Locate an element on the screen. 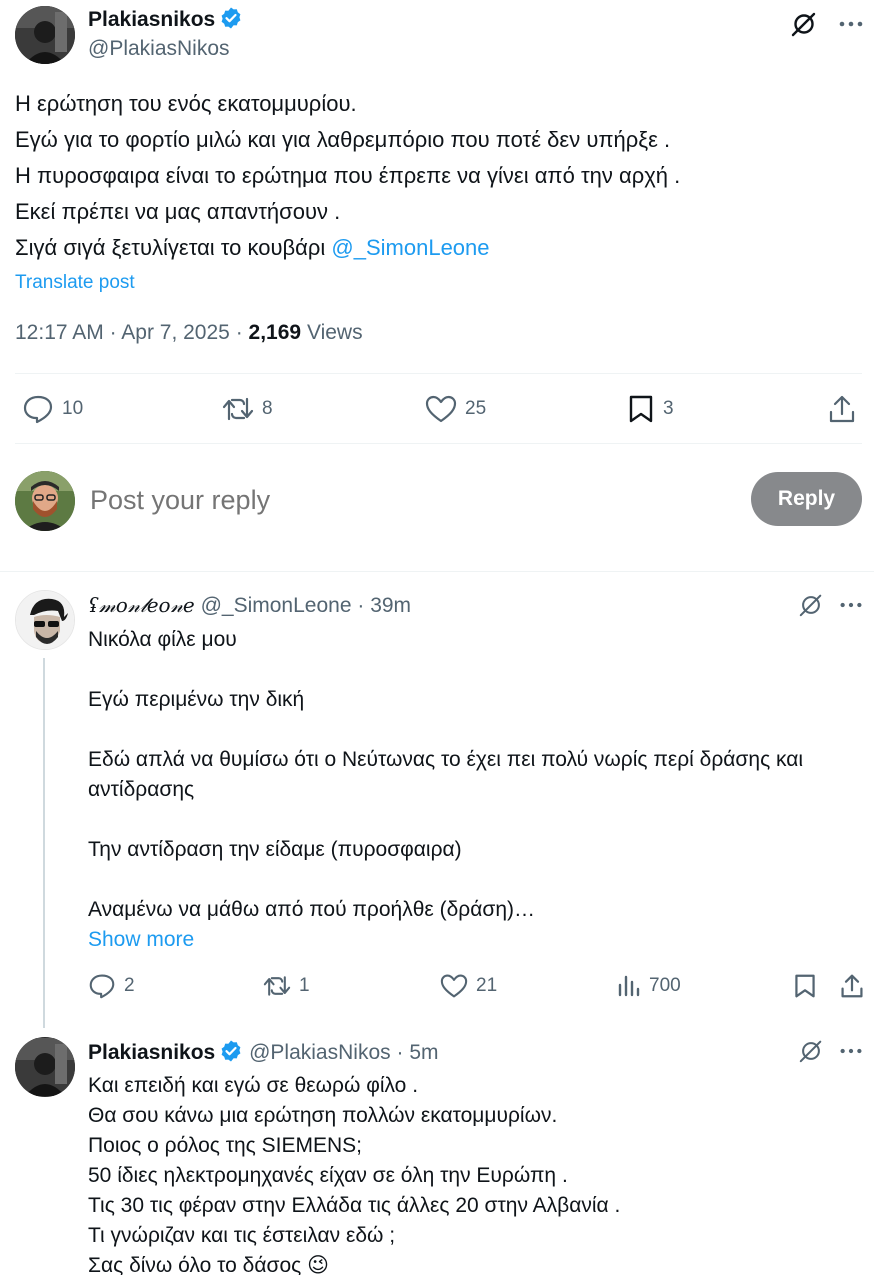 This screenshot has width=874, height=1275. repost-button: 8 is located at coordinates (247, 409).